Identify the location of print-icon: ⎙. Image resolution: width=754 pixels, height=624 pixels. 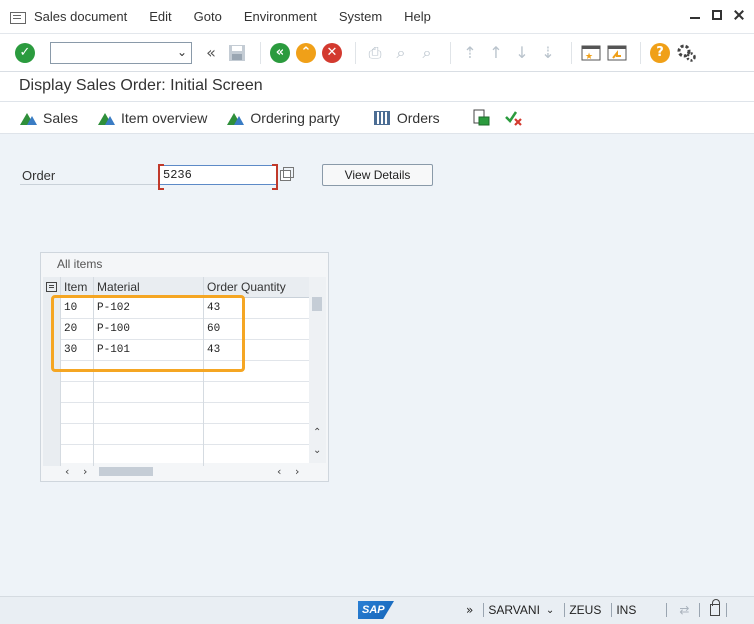
(375, 53).